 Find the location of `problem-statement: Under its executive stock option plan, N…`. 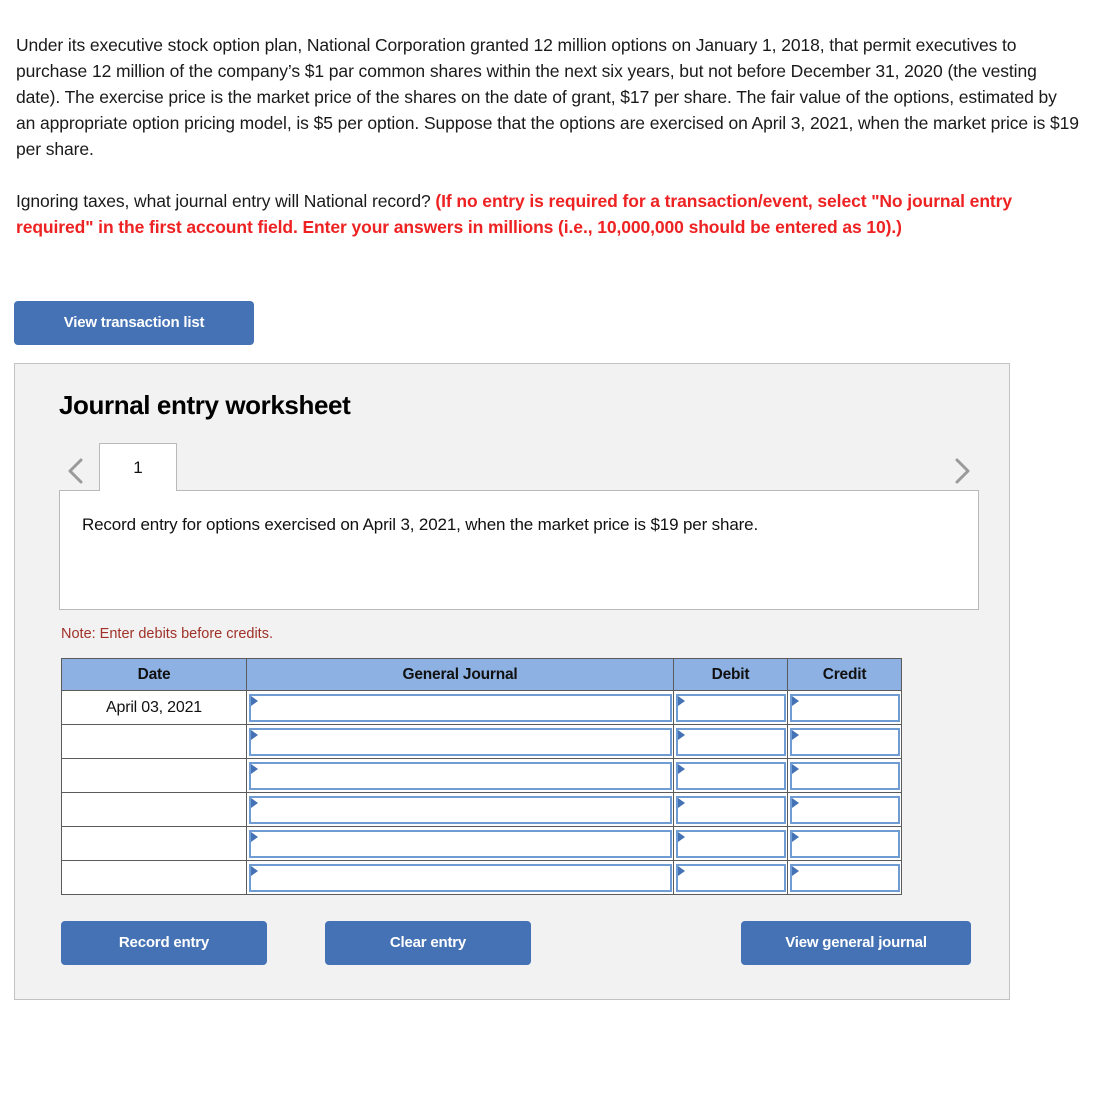

problem-statement: Under its executive stock option plan, N… is located at coordinates (547, 96).